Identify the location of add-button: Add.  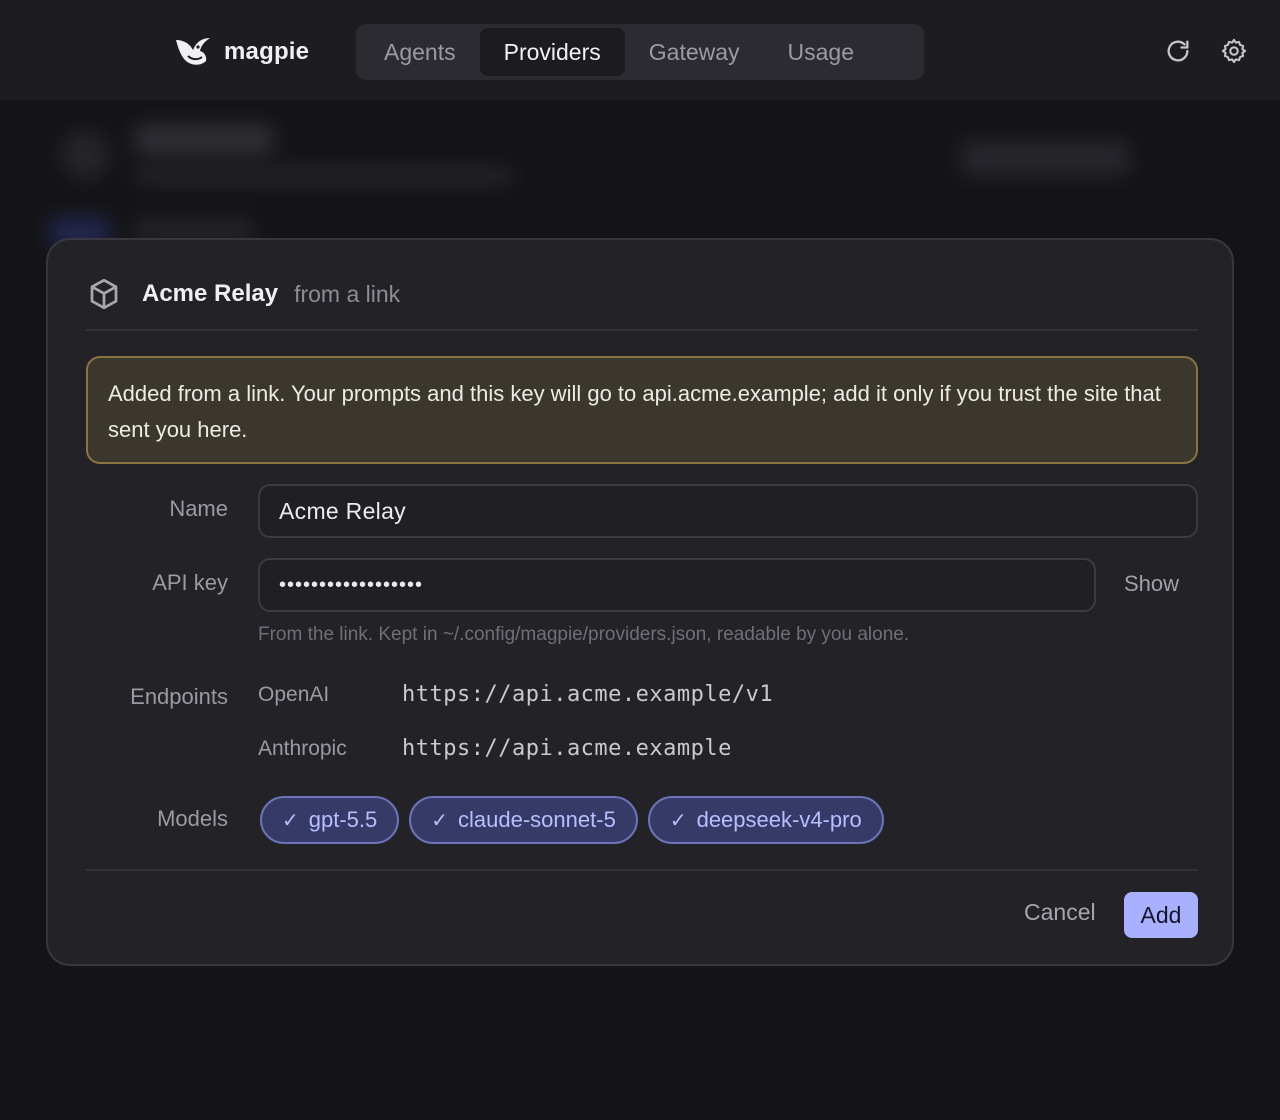
(1161, 915).